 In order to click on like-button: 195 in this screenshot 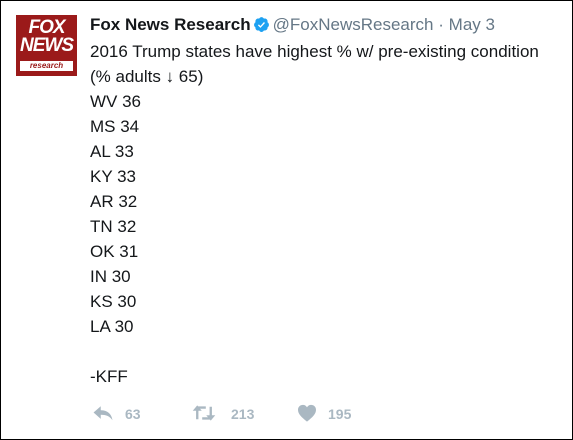, I will do `click(334, 414)`.